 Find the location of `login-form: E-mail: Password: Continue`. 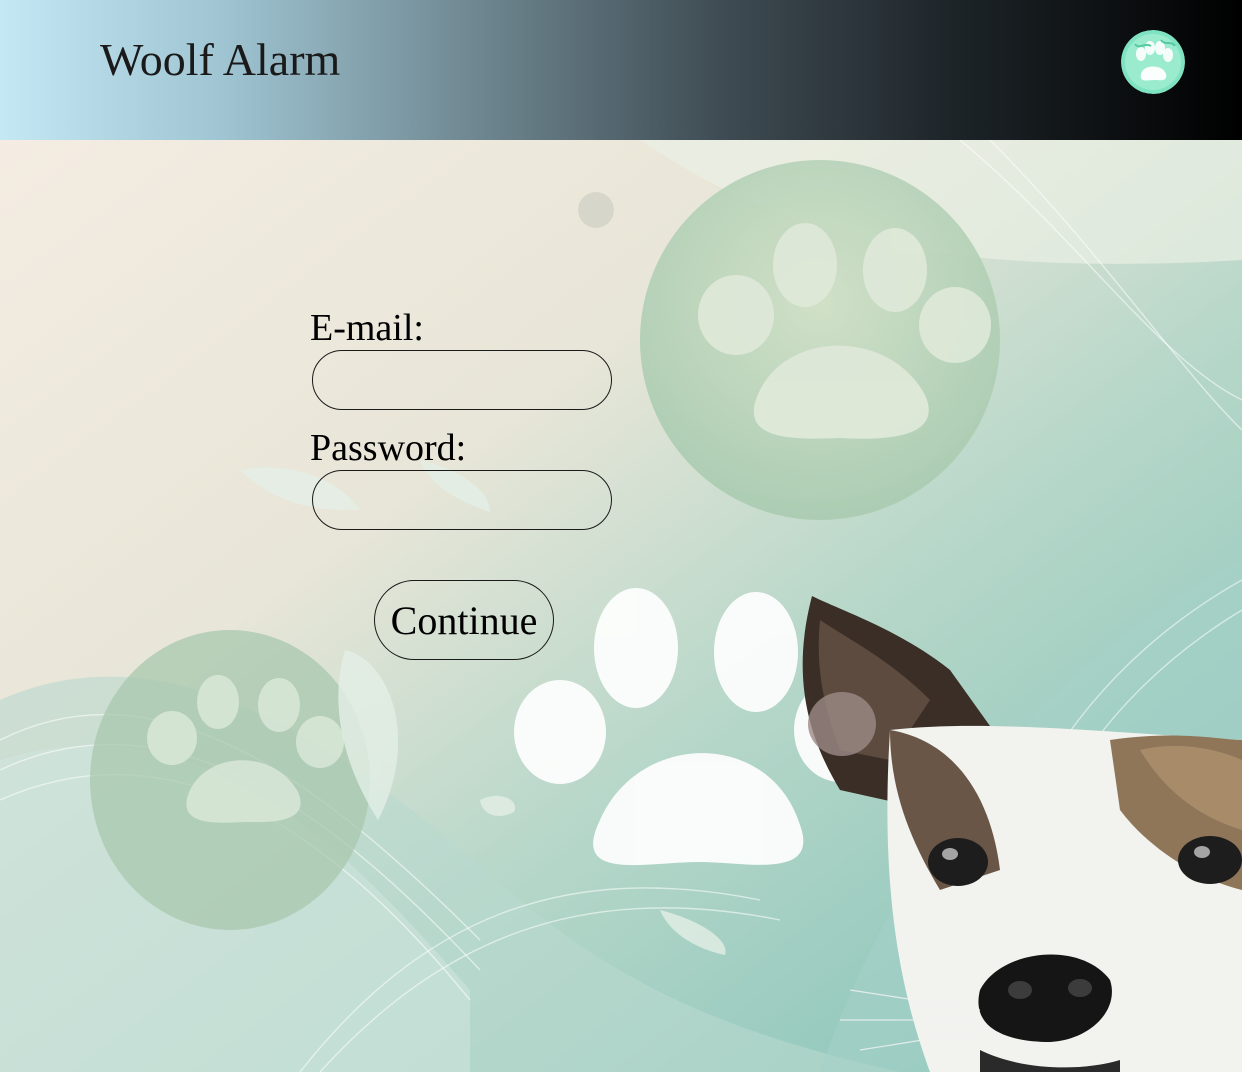

login-form: E-mail: Password: Continue is located at coordinates (470, 483).